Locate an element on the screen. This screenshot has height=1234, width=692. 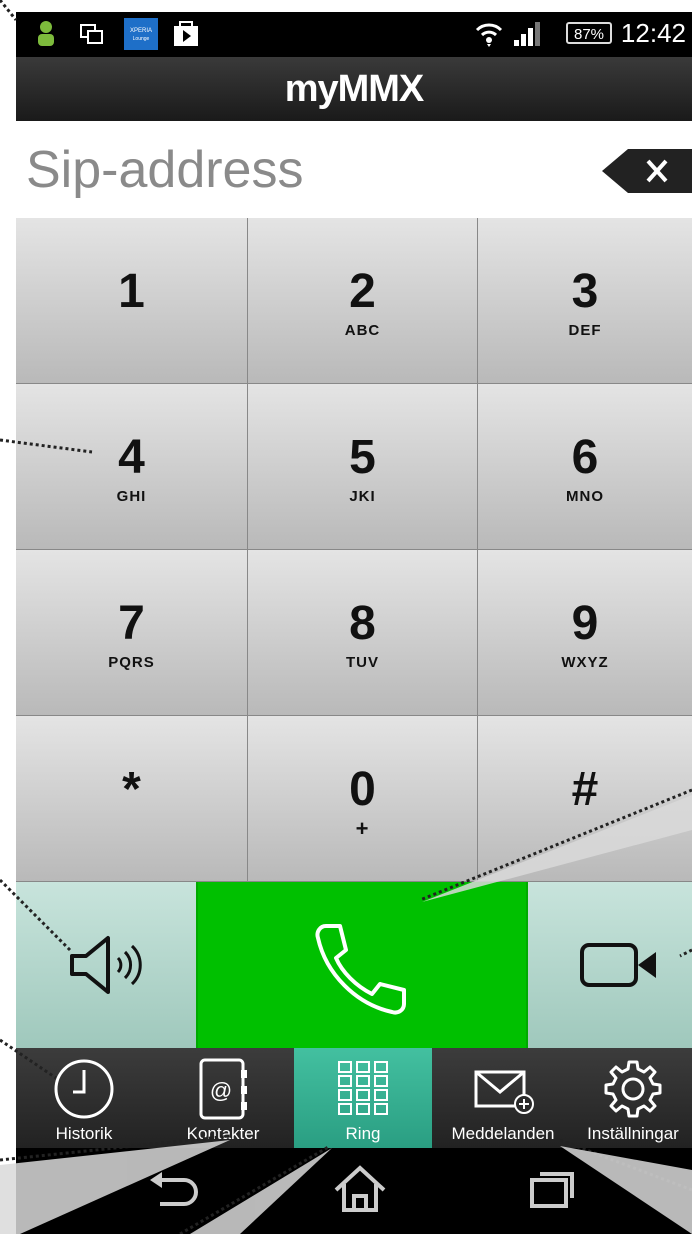
dialpad-icon is located at coordinates (363, 1088).